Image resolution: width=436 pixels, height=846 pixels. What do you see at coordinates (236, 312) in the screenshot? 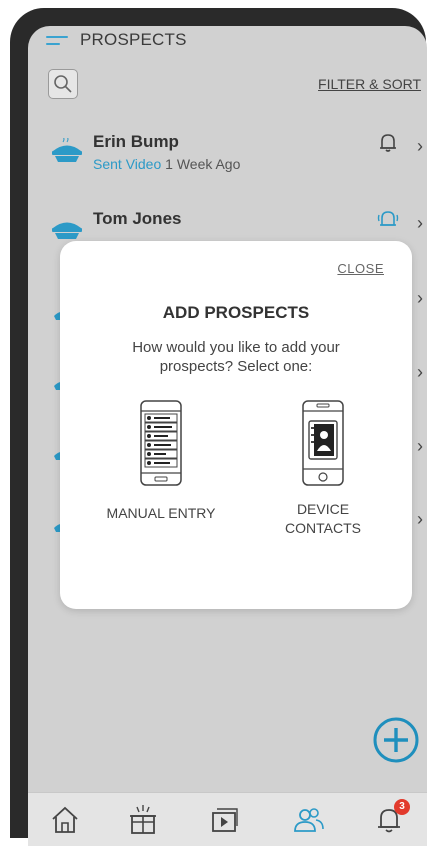
I see `dialog-title: ADD PROSPECTS` at bounding box center [236, 312].